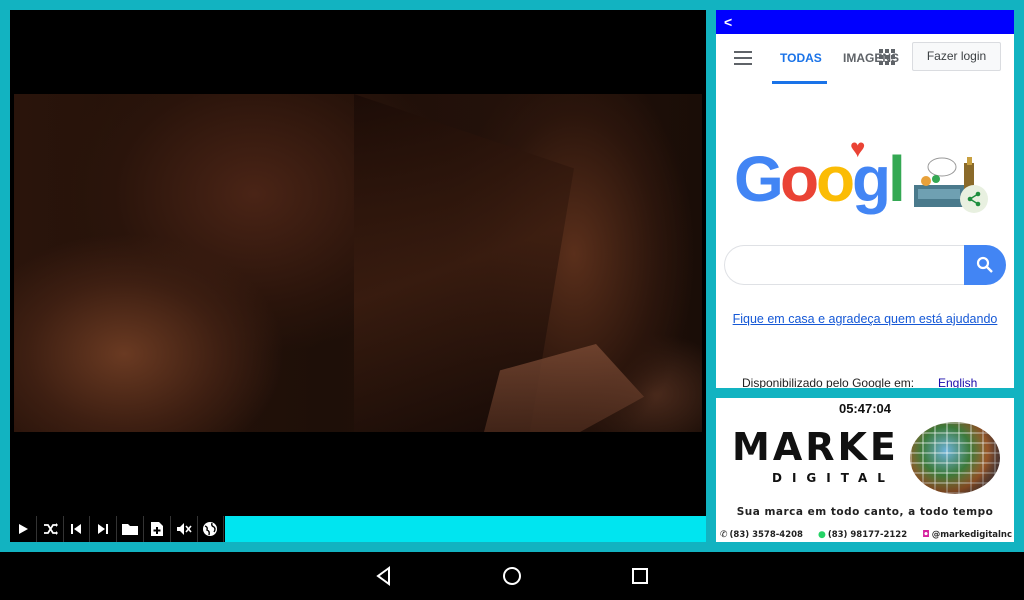 The image size is (1024, 600). Describe the element at coordinates (974, 199) in the screenshot. I see `share-icon` at that location.